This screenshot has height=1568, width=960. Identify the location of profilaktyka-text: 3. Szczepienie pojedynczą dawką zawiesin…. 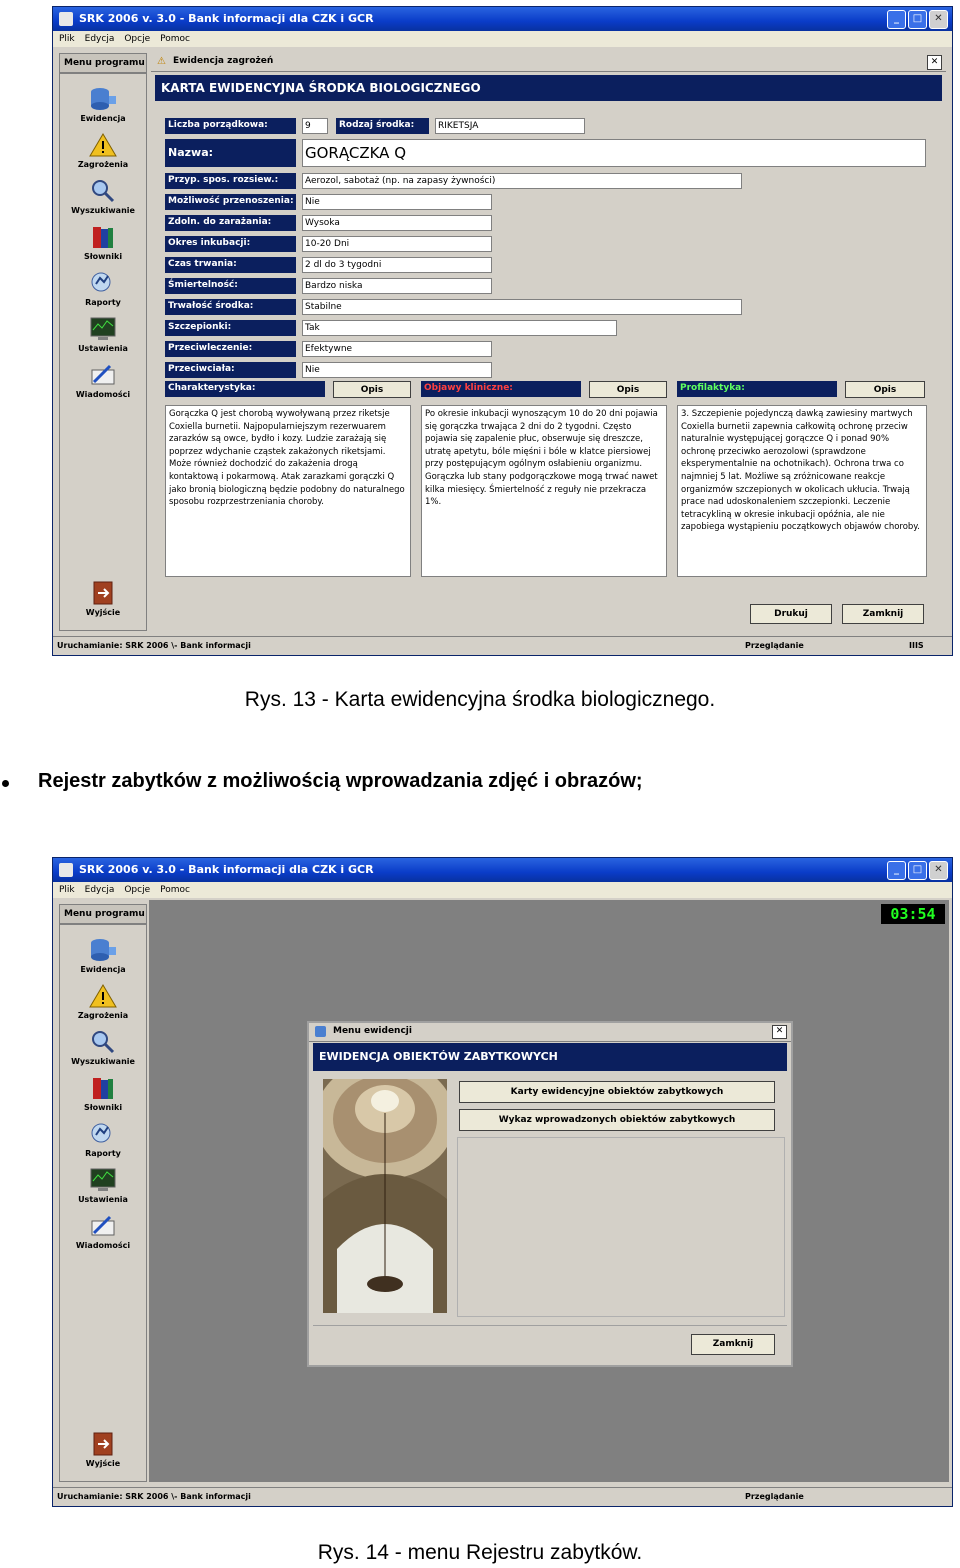
(802, 491).